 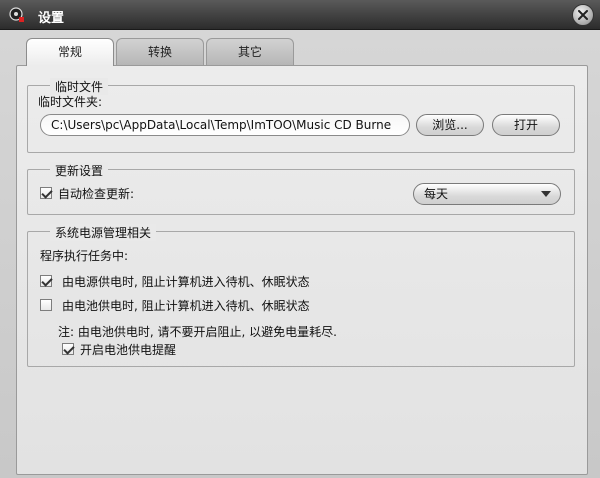 What do you see at coordinates (68, 349) in the screenshot?
I see `battery-reminder-checkbox` at bounding box center [68, 349].